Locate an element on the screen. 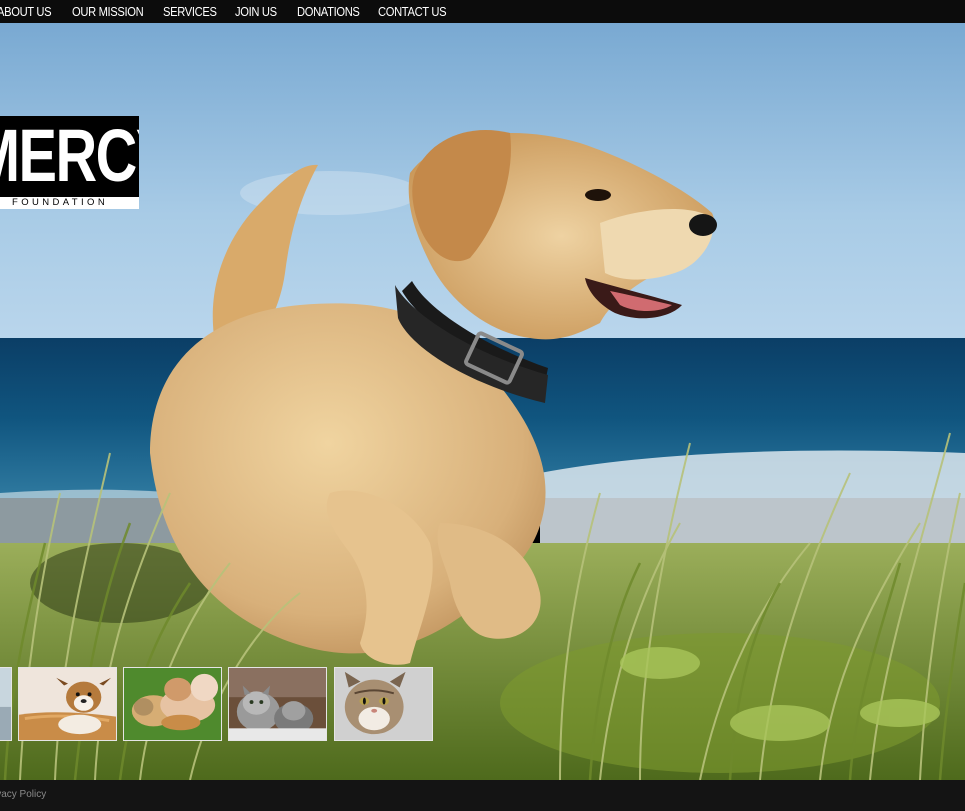  footer-privacy-policy-link: Privacy Policy is located at coordinates (23, 795).